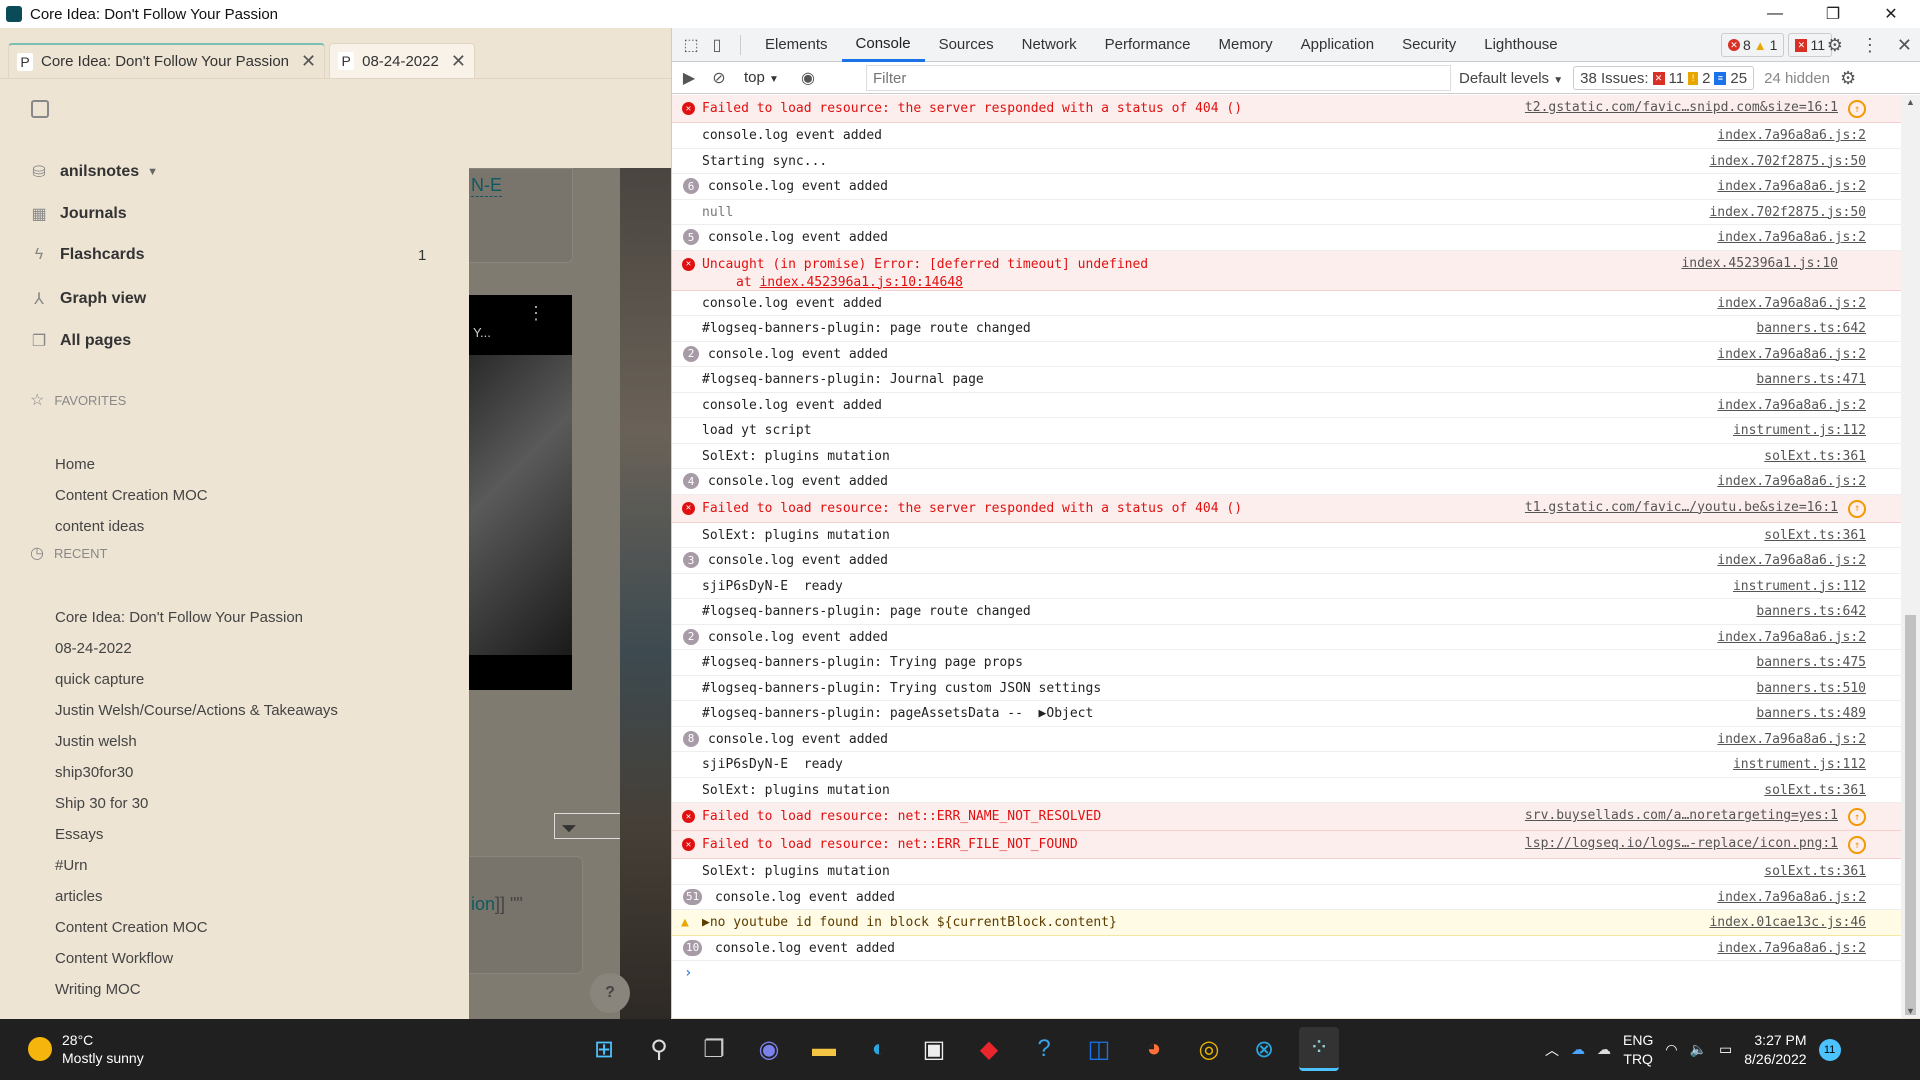  What do you see at coordinates (1681, 107) in the screenshot?
I see `source-link: t2.gstatic.com/favic…snipd.com&size=16:1` at bounding box center [1681, 107].